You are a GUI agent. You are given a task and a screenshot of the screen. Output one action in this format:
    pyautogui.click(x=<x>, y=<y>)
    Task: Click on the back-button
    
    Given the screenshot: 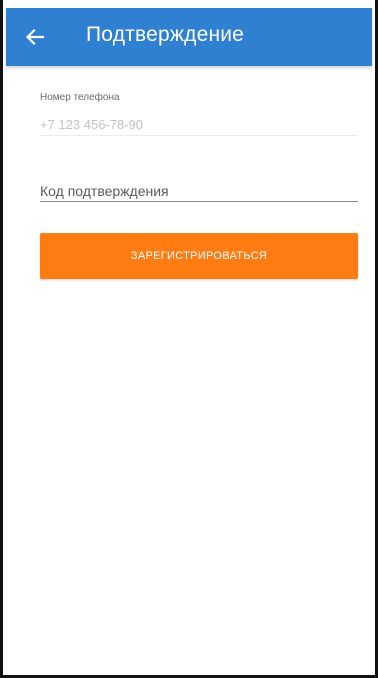 What is the action you would take?
    pyautogui.click(x=35, y=37)
    